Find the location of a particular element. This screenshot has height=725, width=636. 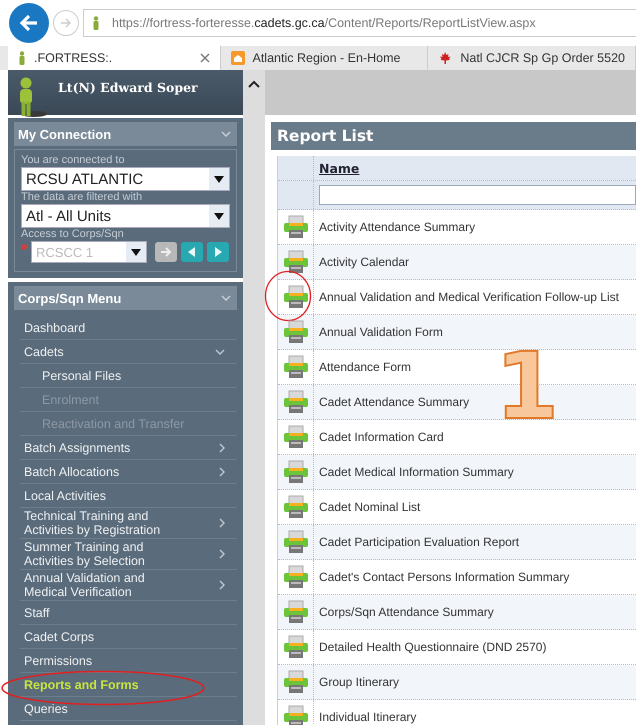

arrow-right-icon is located at coordinates (166, 252).